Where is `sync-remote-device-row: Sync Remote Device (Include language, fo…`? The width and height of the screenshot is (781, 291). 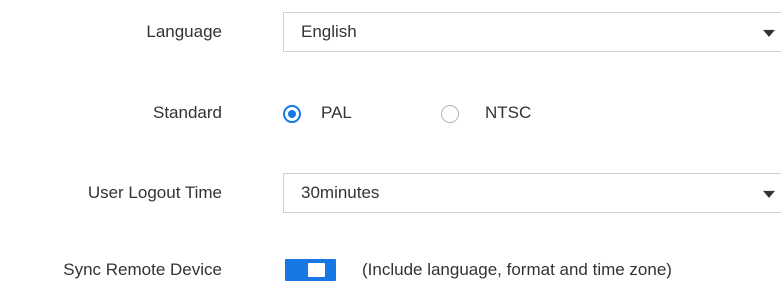
sync-remote-device-row: Sync Remote Device (Include language, fo… is located at coordinates (390, 270).